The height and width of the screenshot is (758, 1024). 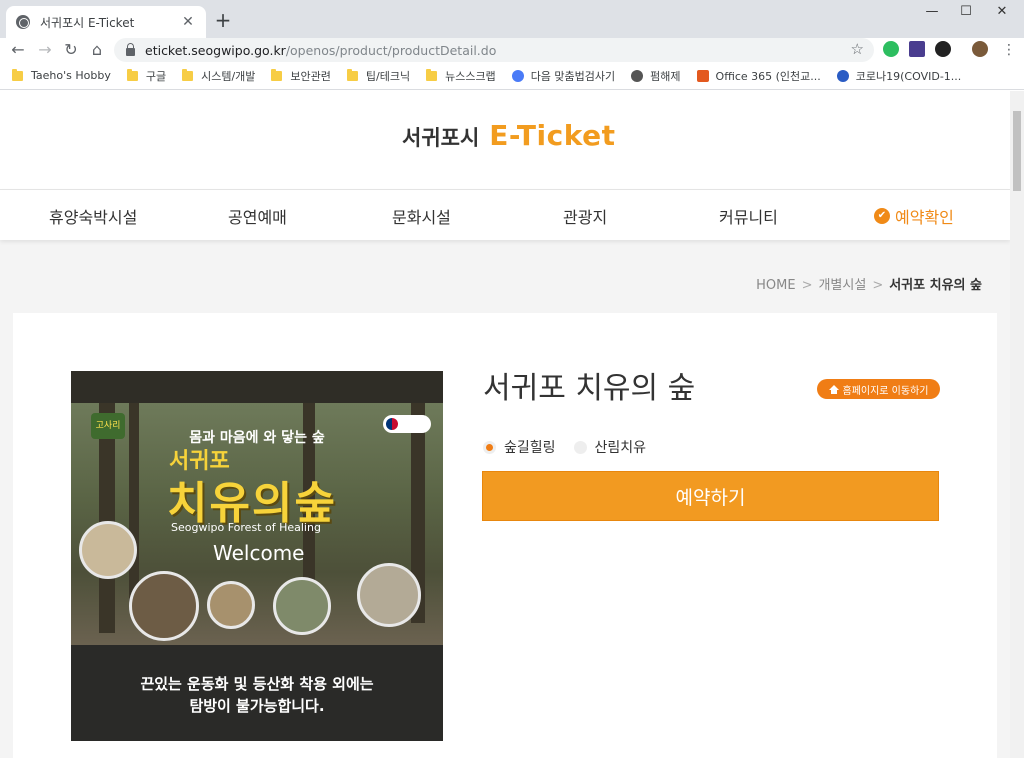 What do you see at coordinates (517, 75) in the screenshot?
I see `daum-icon` at bounding box center [517, 75].